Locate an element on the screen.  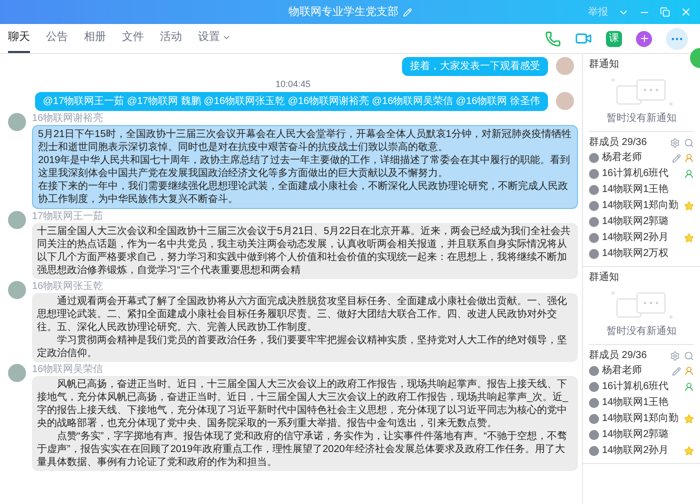
sender-name: 16物联网张玉乾 is located at coordinates (68, 287).